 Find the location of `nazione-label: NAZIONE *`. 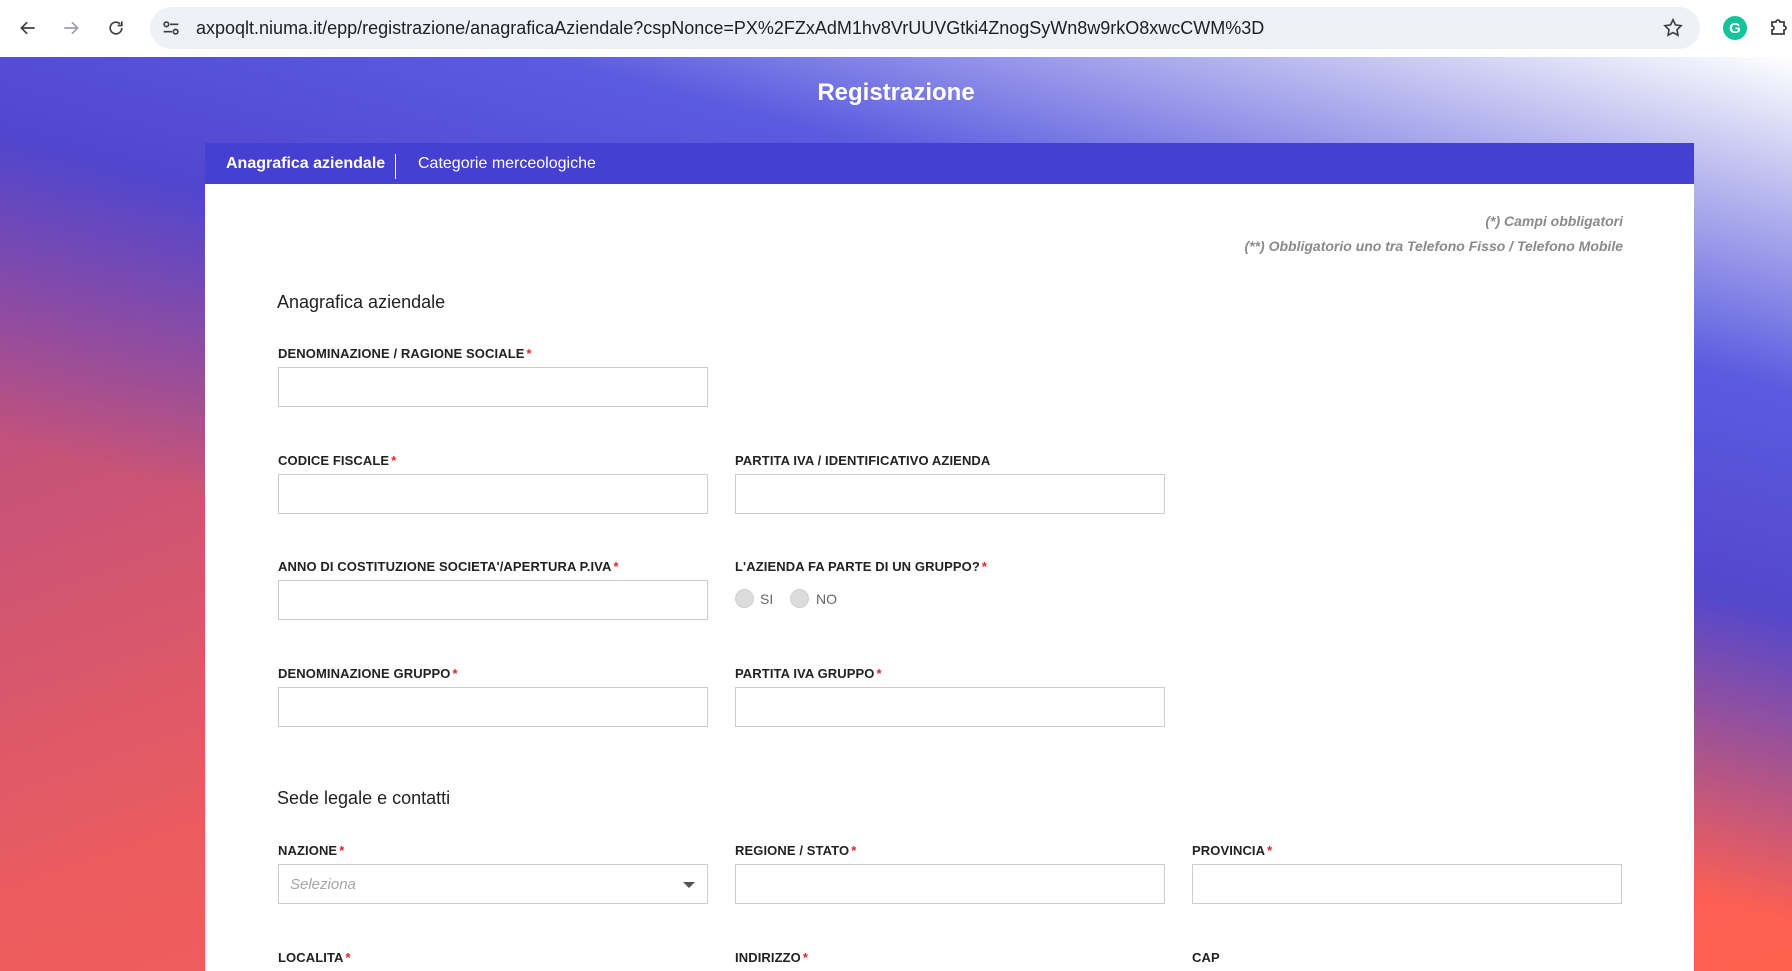

nazione-label: NAZIONE * is located at coordinates (311, 850).